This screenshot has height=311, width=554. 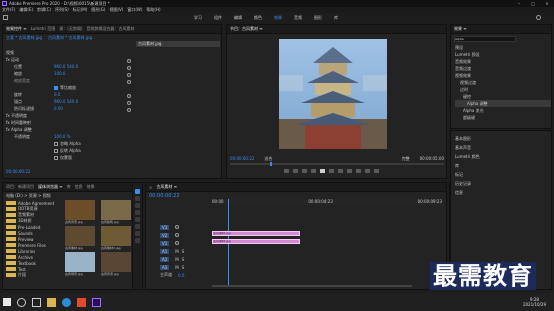 I want to click on folder-item: Archive, so click(x=25, y=257).